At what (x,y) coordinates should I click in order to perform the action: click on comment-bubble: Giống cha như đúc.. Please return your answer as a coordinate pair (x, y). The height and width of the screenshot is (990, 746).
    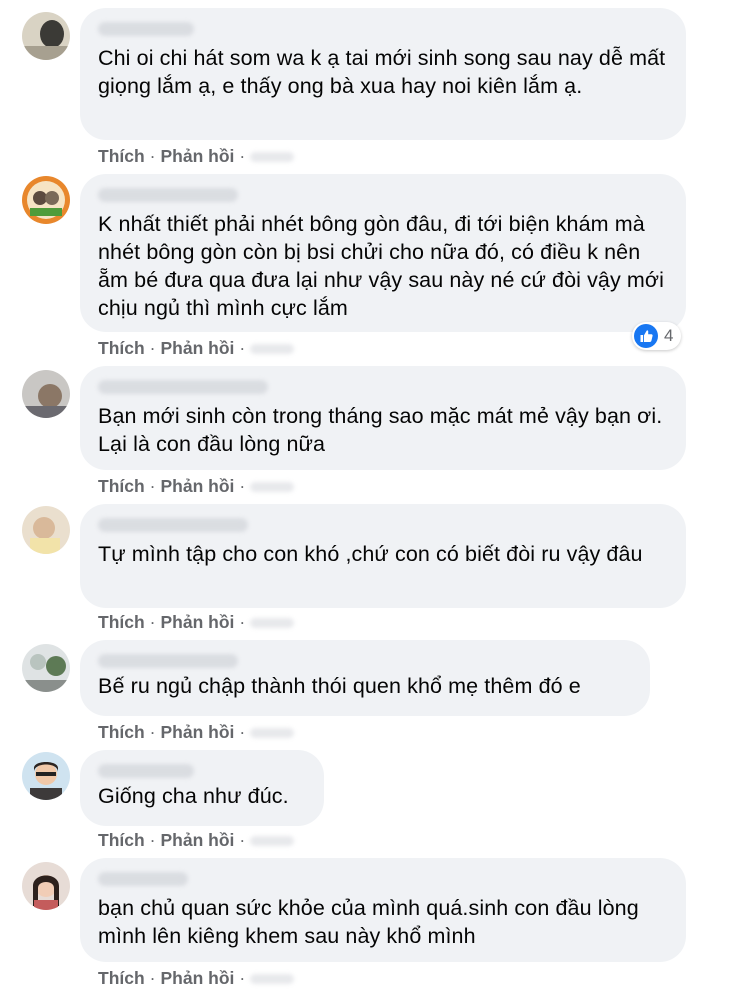
    Looking at the image, I should click on (202, 788).